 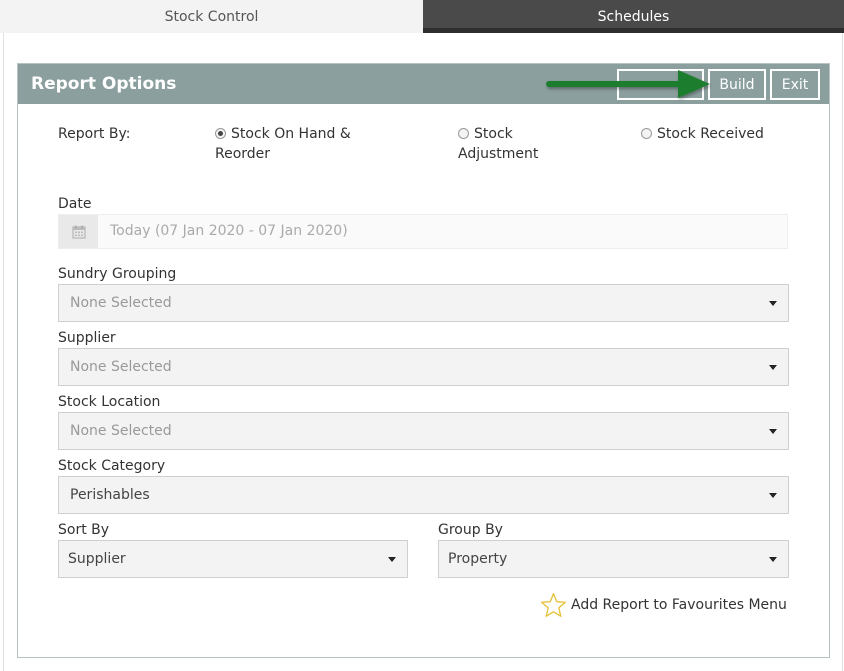 What do you see at coordinates (478, 559) in the screenshot?
I see `group-by-value: Property` at bounding box center [478, 559].